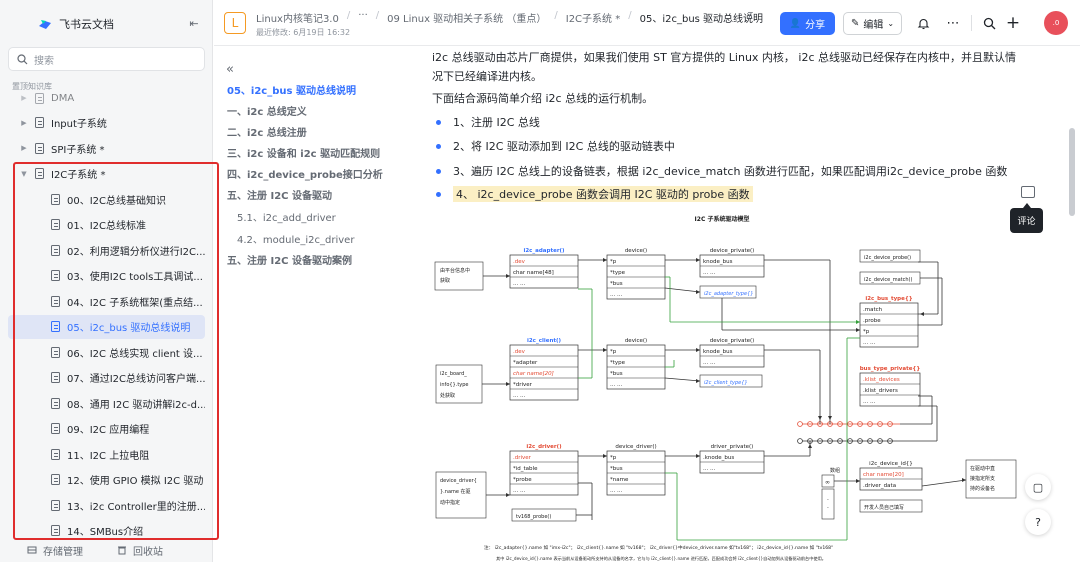 The height and width of the screenshot is (562, 1080). Describe the element at coordinates (1056, 23) in the screenshot. I see `avatar: .0` at that location.